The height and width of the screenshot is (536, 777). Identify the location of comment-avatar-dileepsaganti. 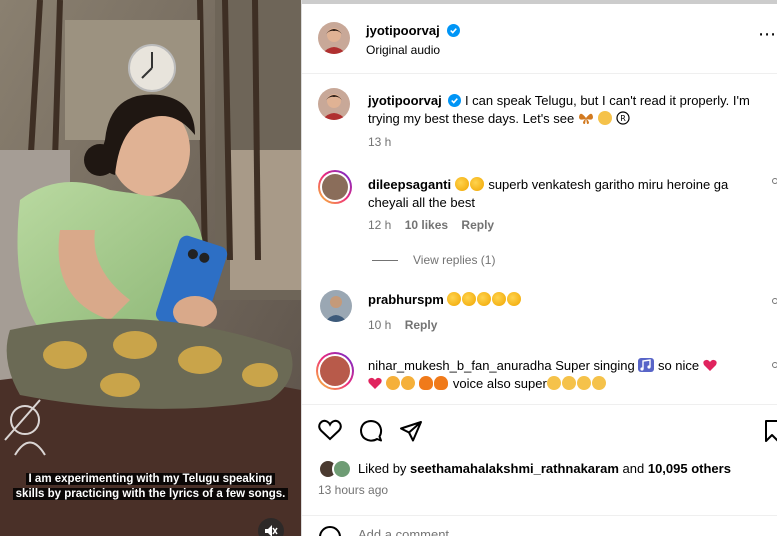
(335, 187).